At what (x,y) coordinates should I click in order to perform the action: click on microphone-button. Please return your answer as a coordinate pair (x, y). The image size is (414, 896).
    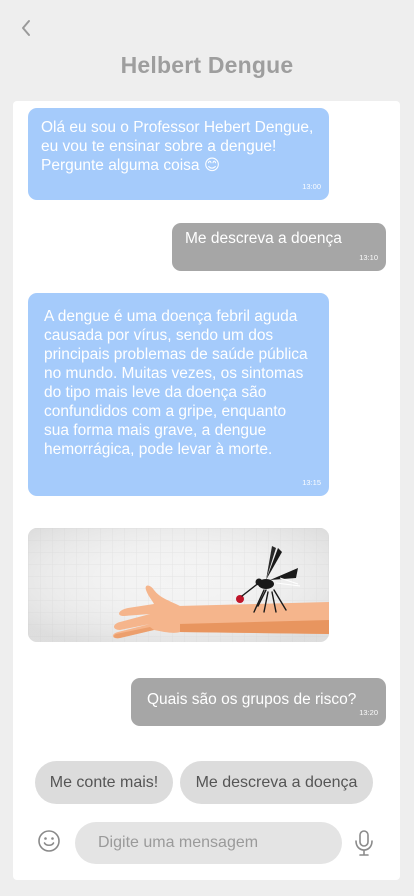
    Looking at the image, I should click on (364, 843).